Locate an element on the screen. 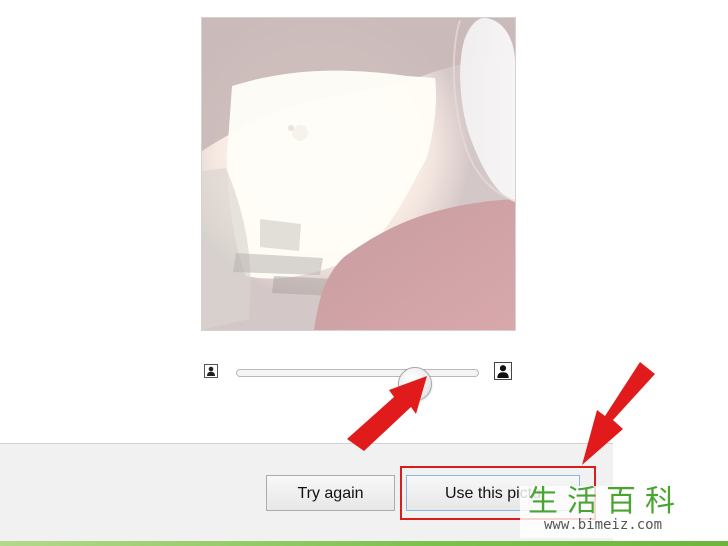  watermark-url: www.bimeiz.com is located at coordinates (603, 525).